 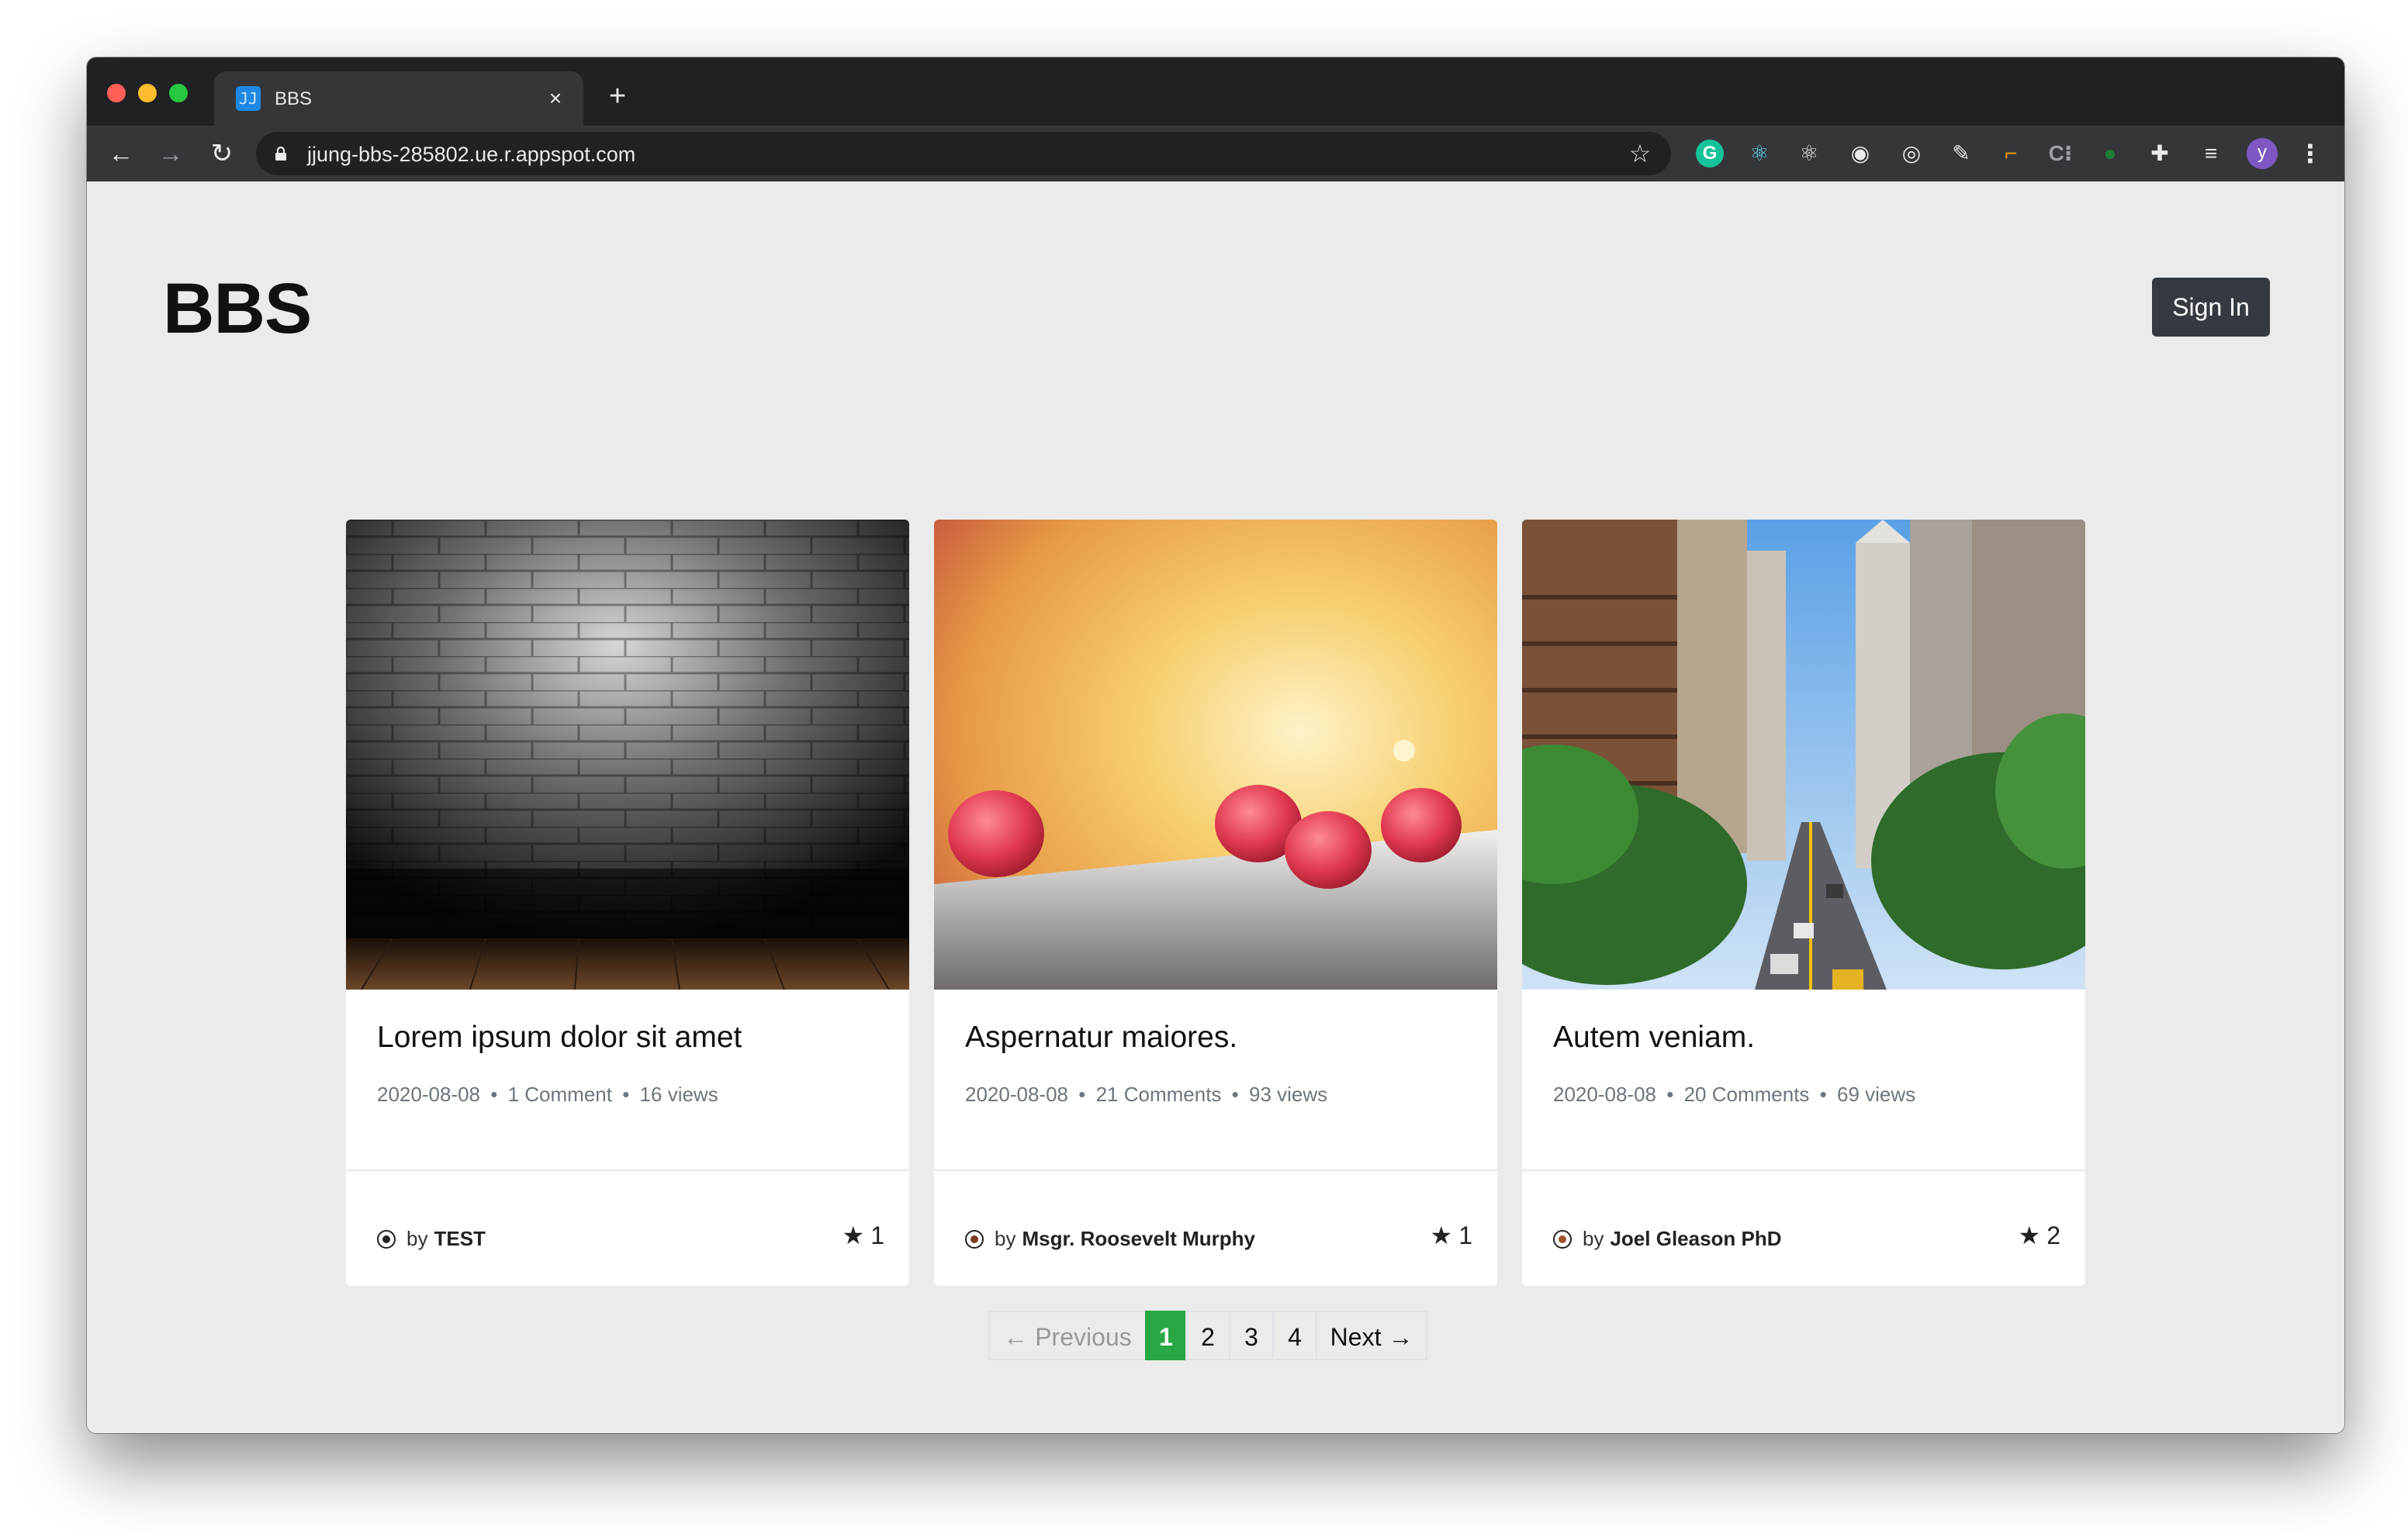 What do you see at coordinates (1696, 1238) in the screenshot?
I see `author-name: Joel Gleason PhD` at bounding box center [1696, 1238].